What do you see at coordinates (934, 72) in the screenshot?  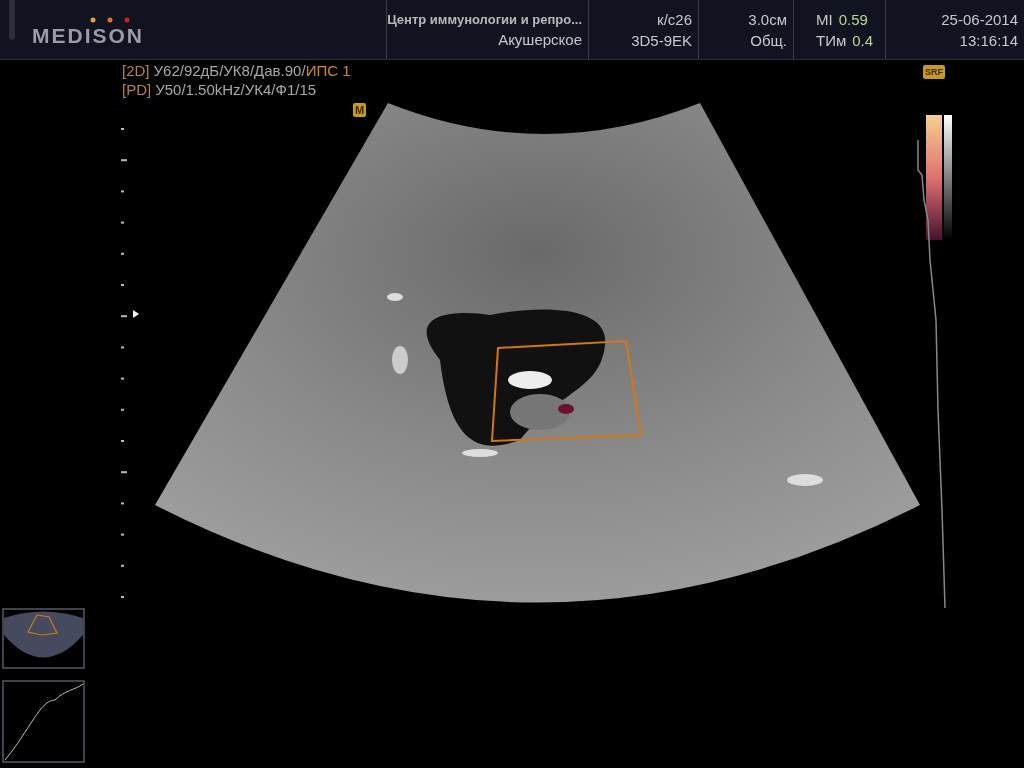 I see `srf-badge: SRF` at bounding box center [934, 72].